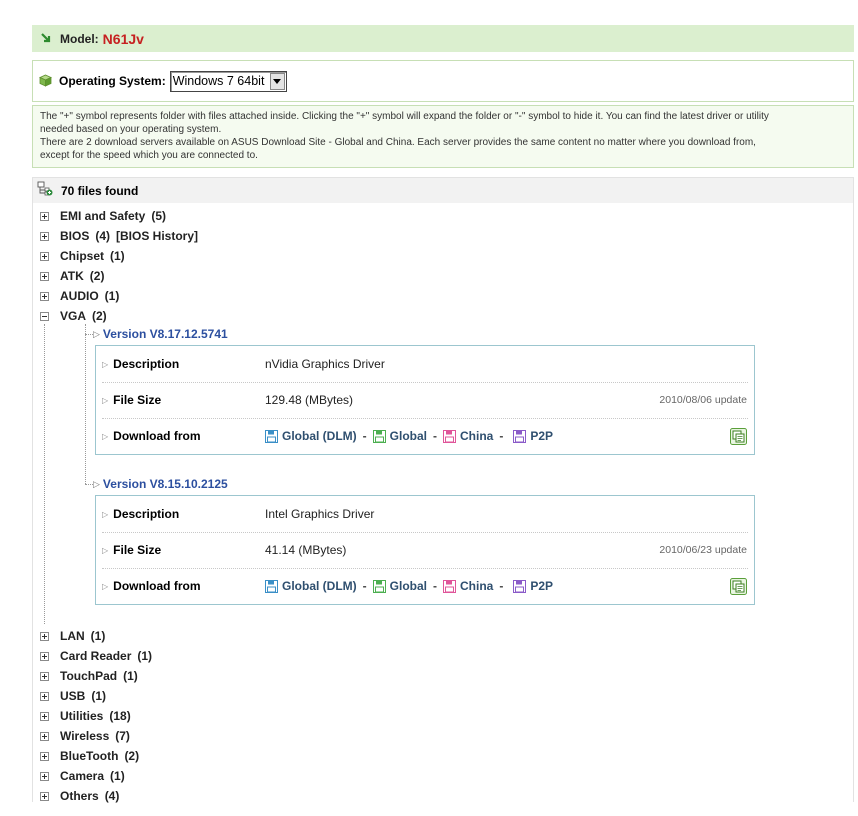 Image resolution: width=858 pixels, height=816 pixels. I want to click on category-name: Others, so click(79, 796).